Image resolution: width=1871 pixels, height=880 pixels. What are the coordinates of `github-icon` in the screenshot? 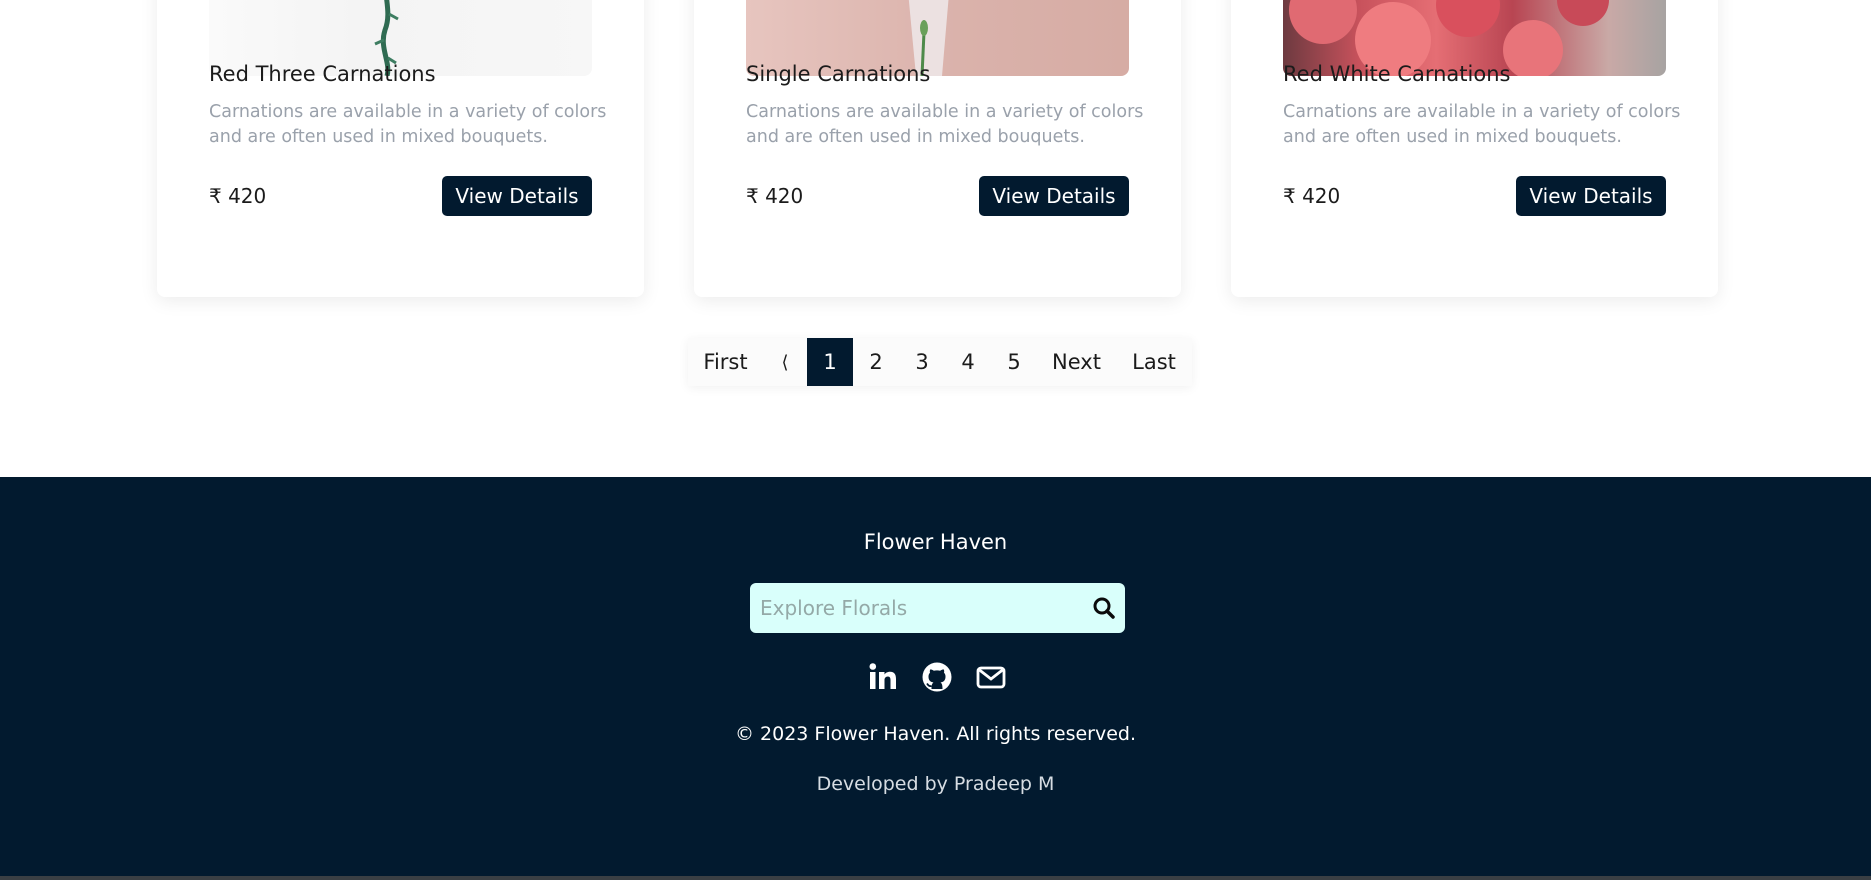 It's located at (937, 677).